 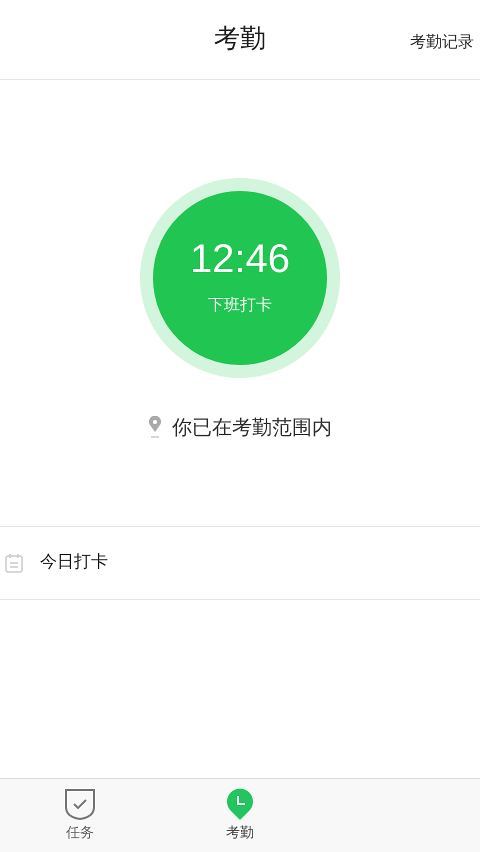 What do you see at coordinates (240, 259) in the screenshot?
I see `clock-time: 12:46` at bounding box center [240, 259].